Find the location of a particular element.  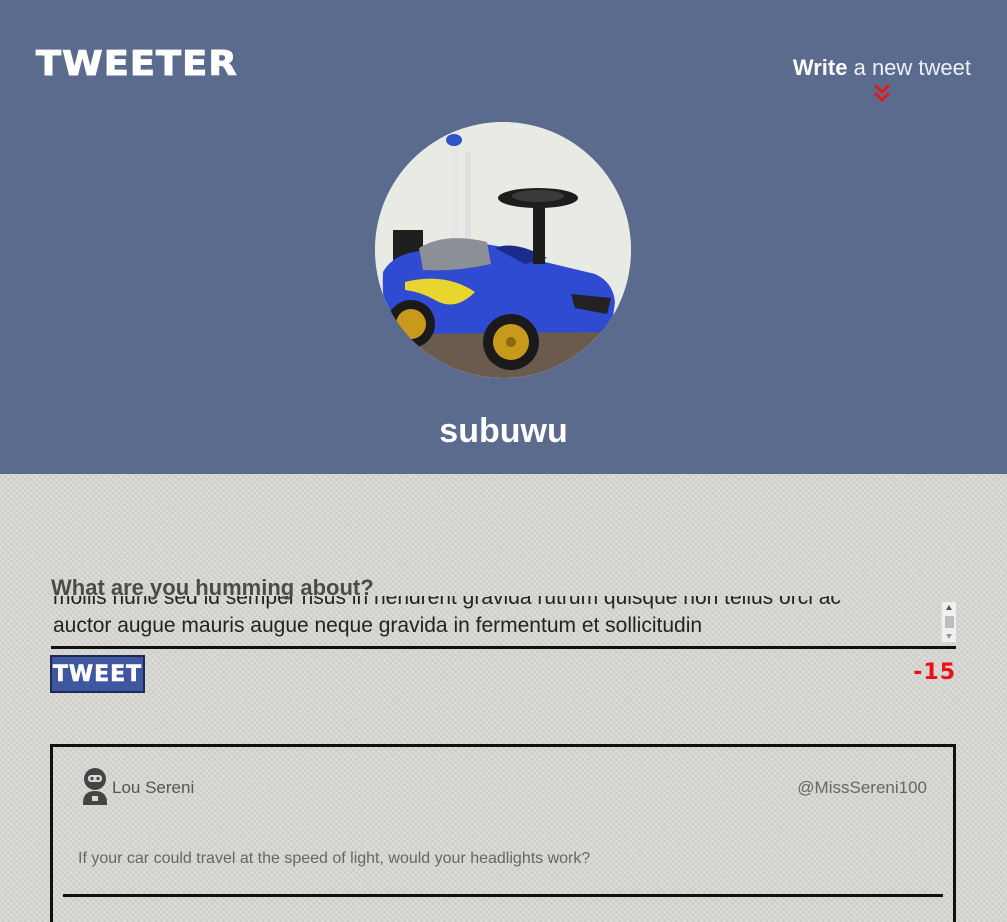

textarea-scrollbar is located at coordinates (948, 622).